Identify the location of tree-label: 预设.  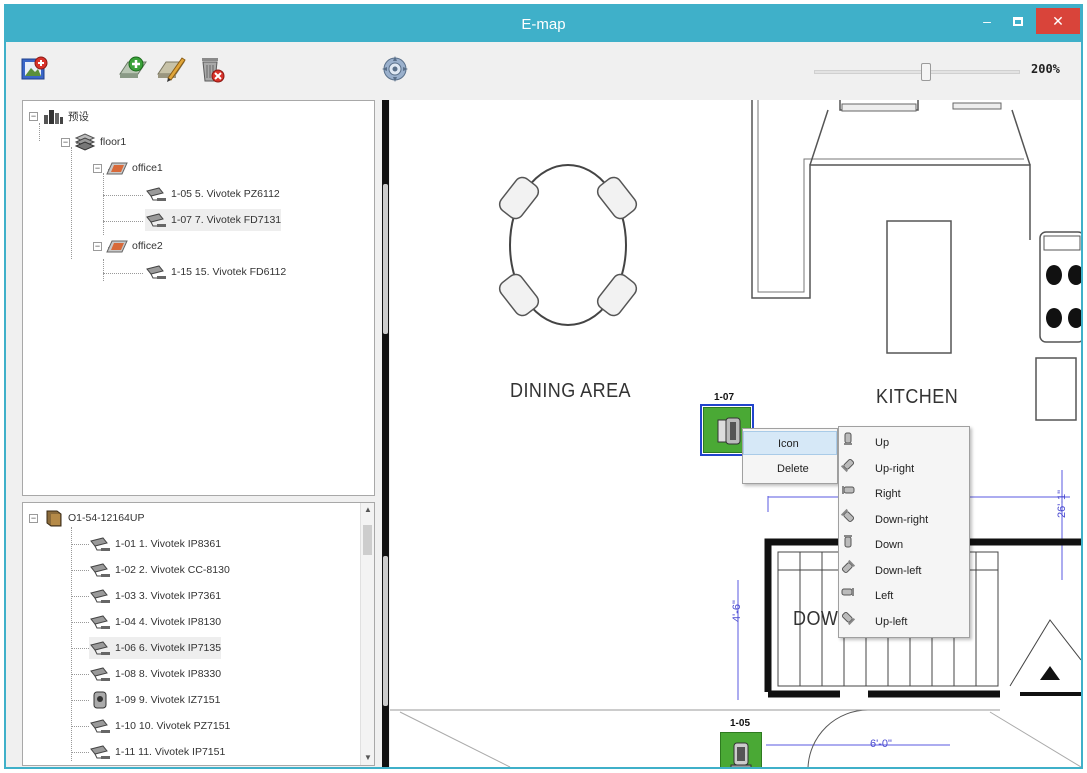
(78, 116).